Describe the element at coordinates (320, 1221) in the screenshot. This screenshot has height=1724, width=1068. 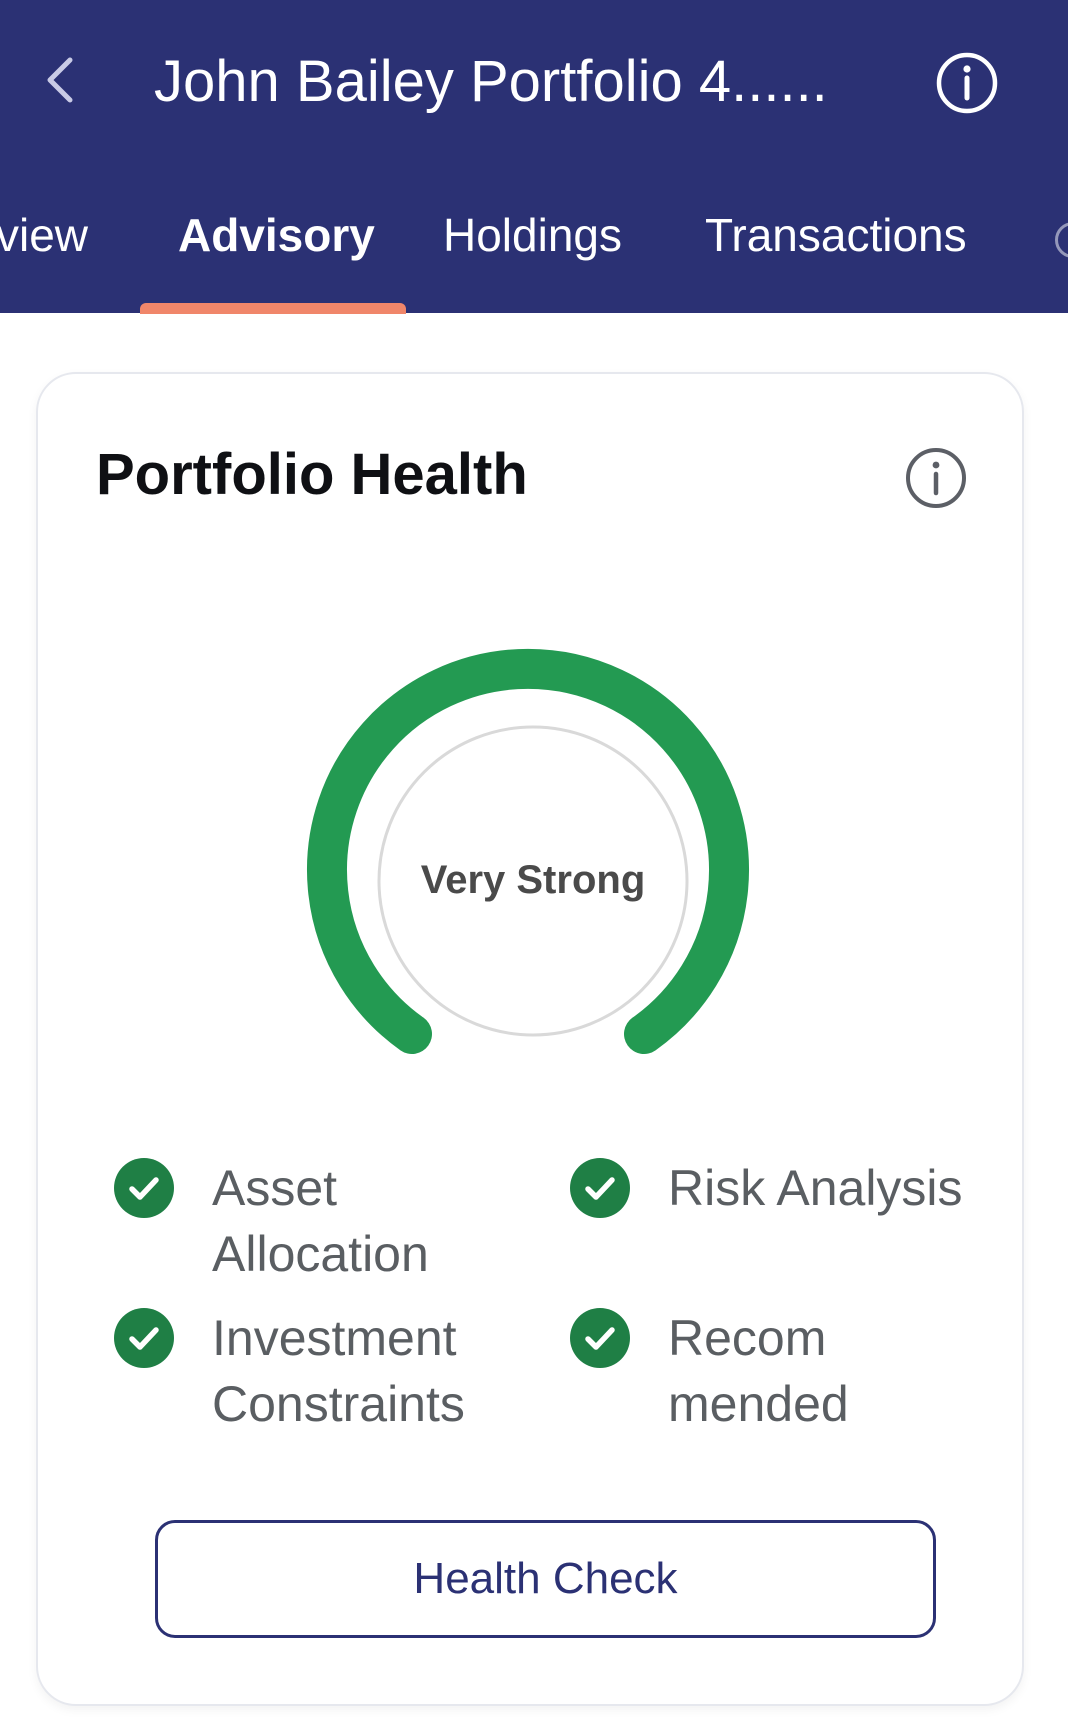
I see `check-label: Asset Allocation` at that location.